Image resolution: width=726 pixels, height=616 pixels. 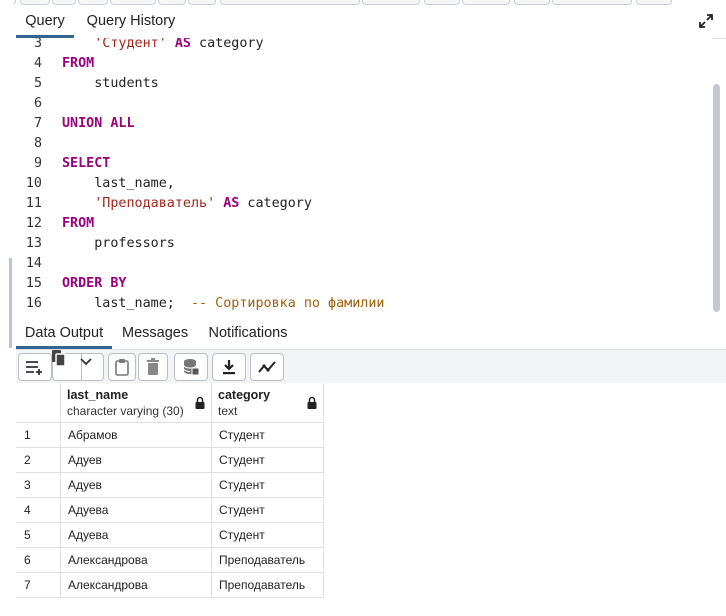 What do you see at coordinates (38, 485) in the screenshot?
I see `row-number-cell: 3` at bounding box center [38, 485].